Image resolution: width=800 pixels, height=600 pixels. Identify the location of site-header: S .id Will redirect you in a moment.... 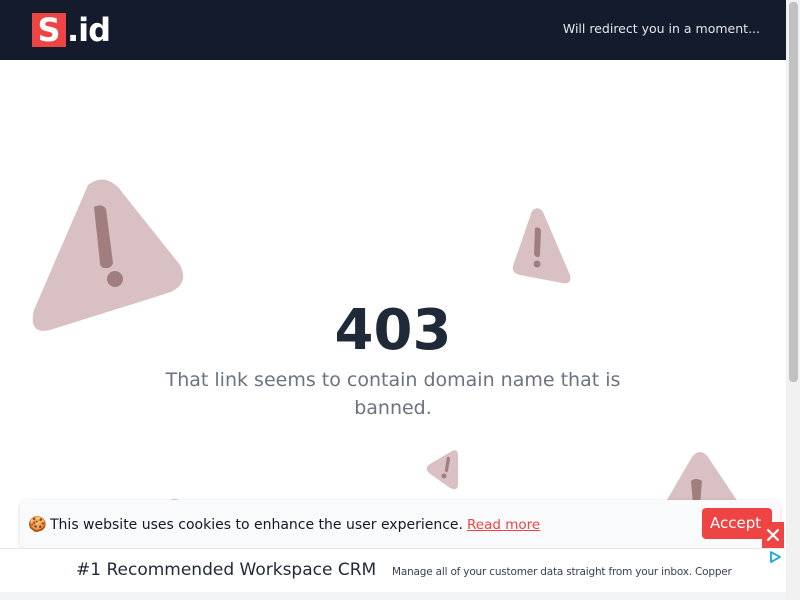
(393, 30).